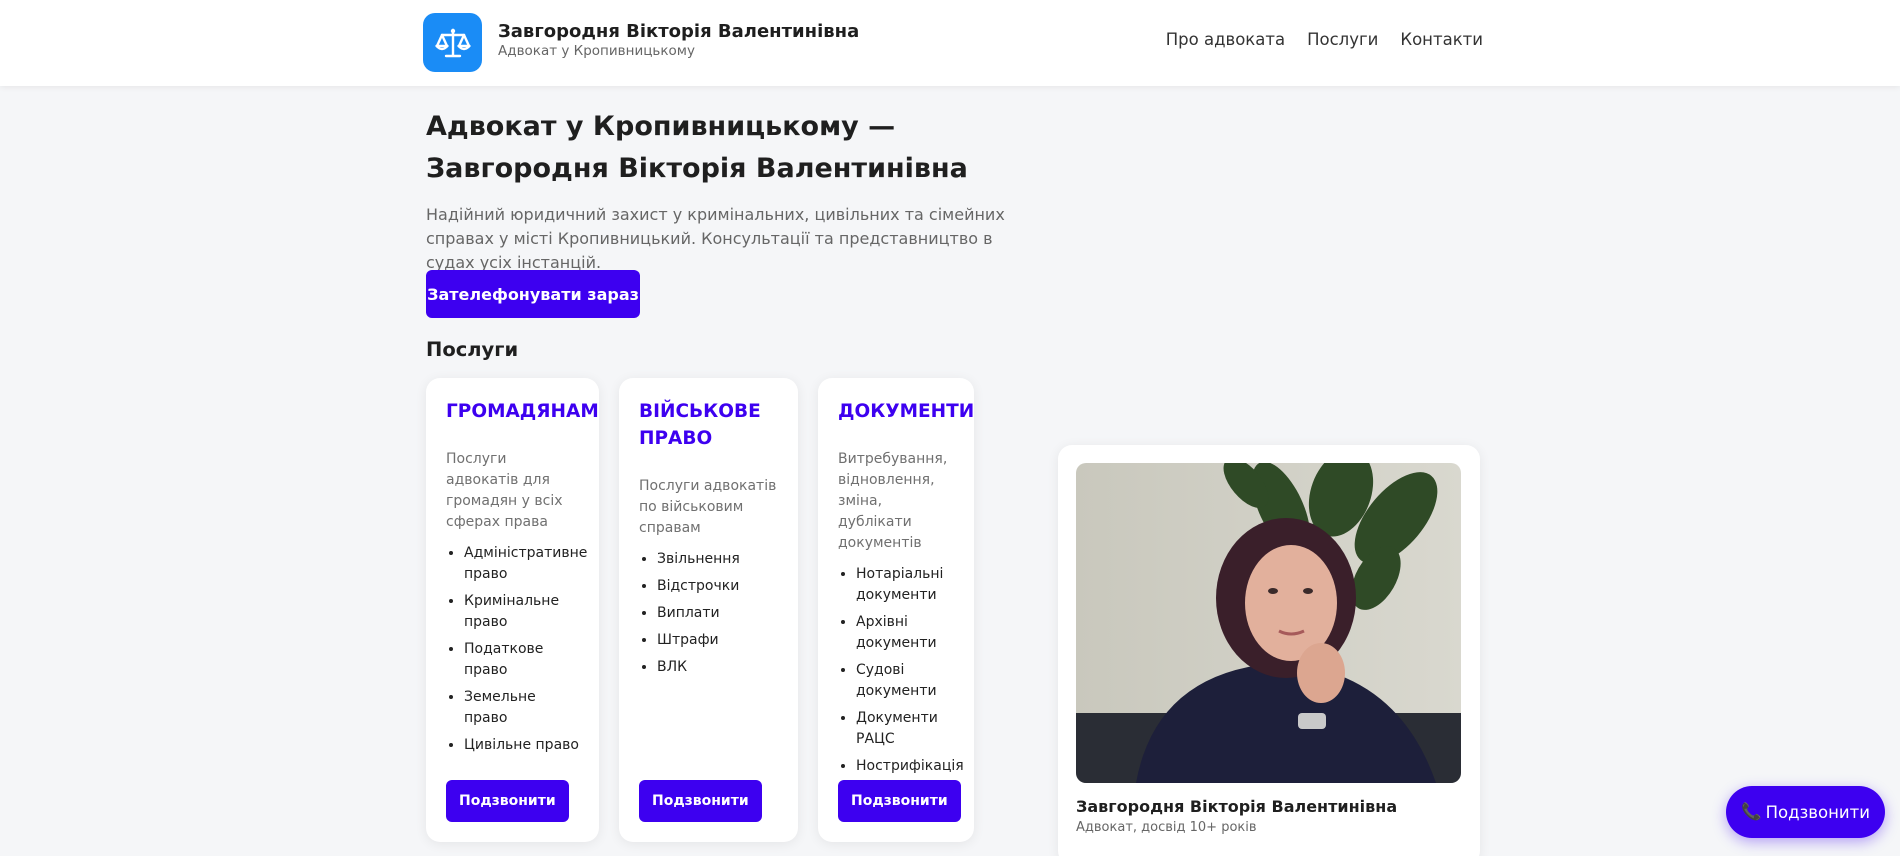 This screenshot has width=1900, height=856. Describe the element at coordinates (1166, 827) in the screenshot. I see `profile-role: Адвокат, досвід 10+ років` at that location.